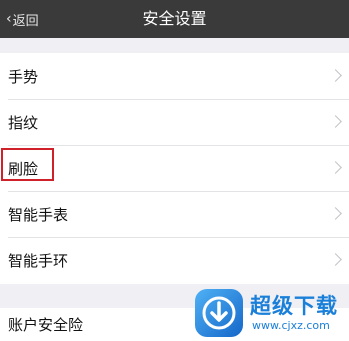 This screenshot has height=341, width=349. Describe the element at coordinates (23, 122) in the screenshot. I see `settings-item-label: 指纹` at that location.